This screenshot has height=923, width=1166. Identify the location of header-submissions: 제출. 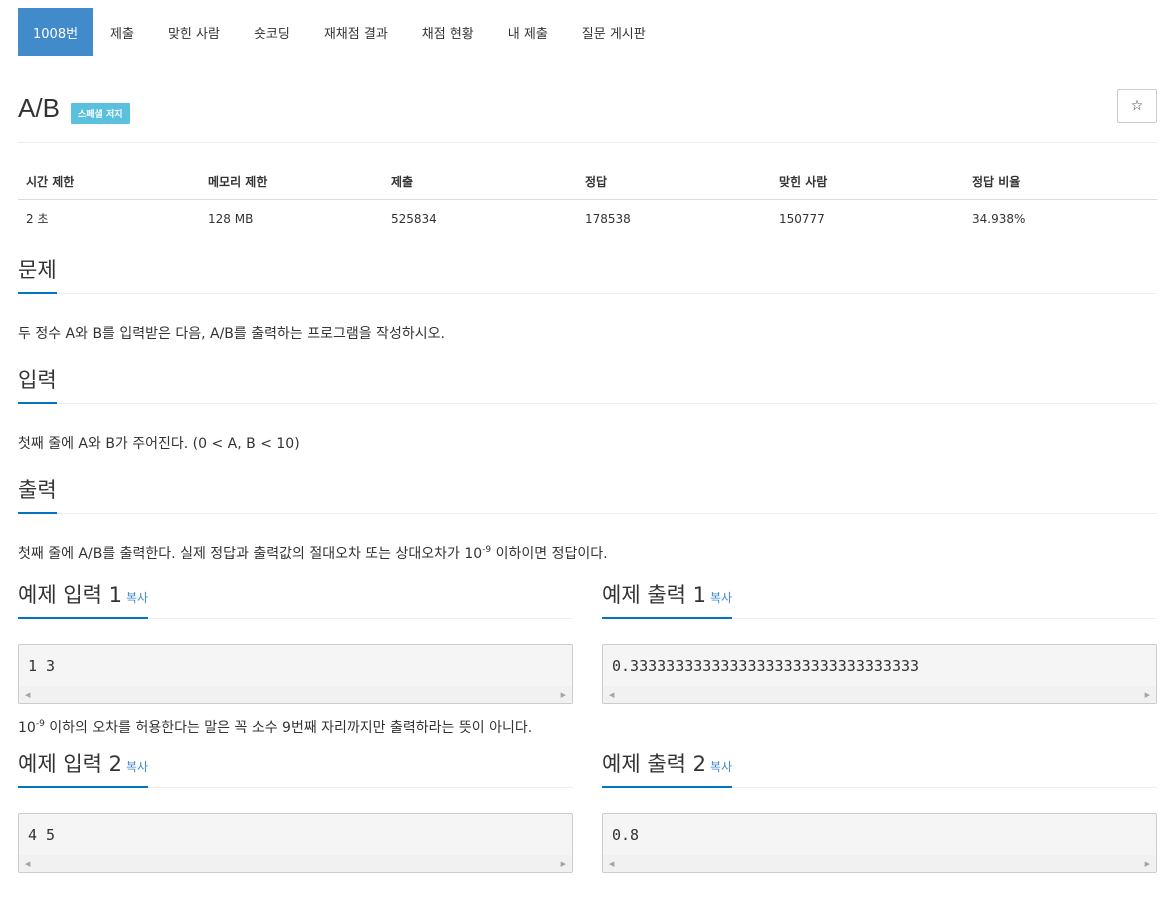
(480, 182).